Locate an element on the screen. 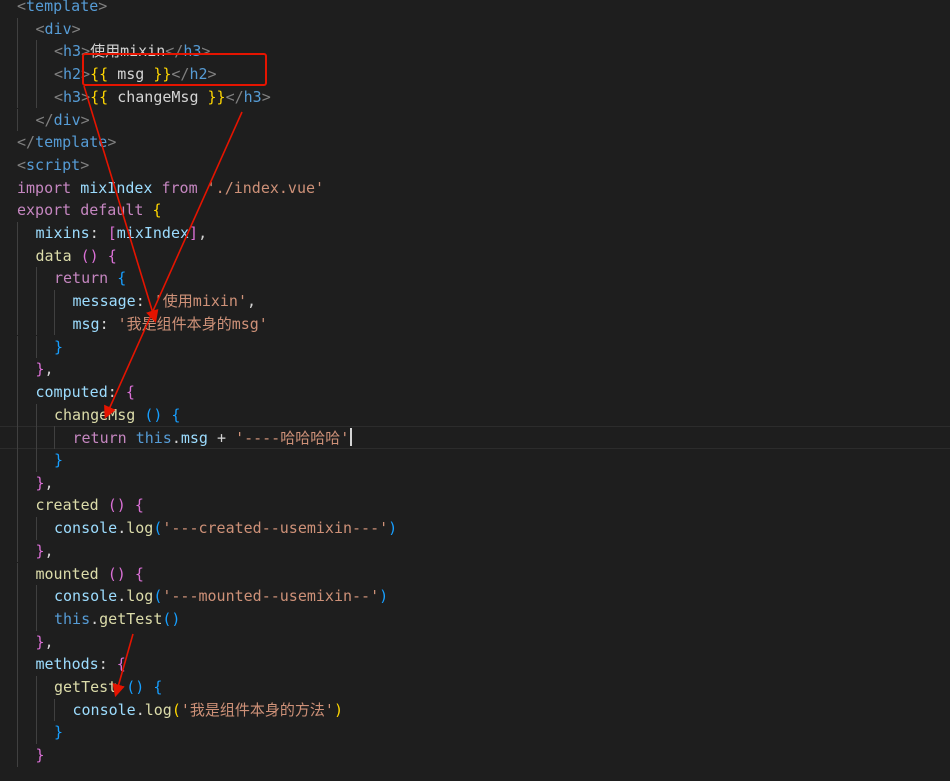 The width and height of the screenshot is (950, 781). code-token: ] is located at coordinates (194, 233).